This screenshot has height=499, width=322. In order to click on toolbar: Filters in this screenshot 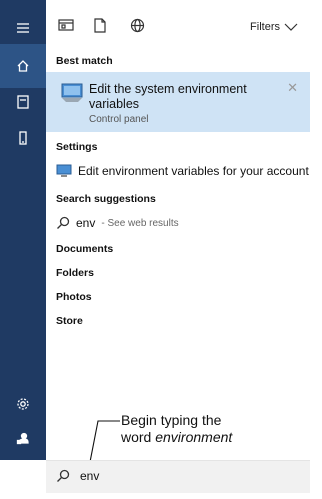, I will do `click(178, 24)`.